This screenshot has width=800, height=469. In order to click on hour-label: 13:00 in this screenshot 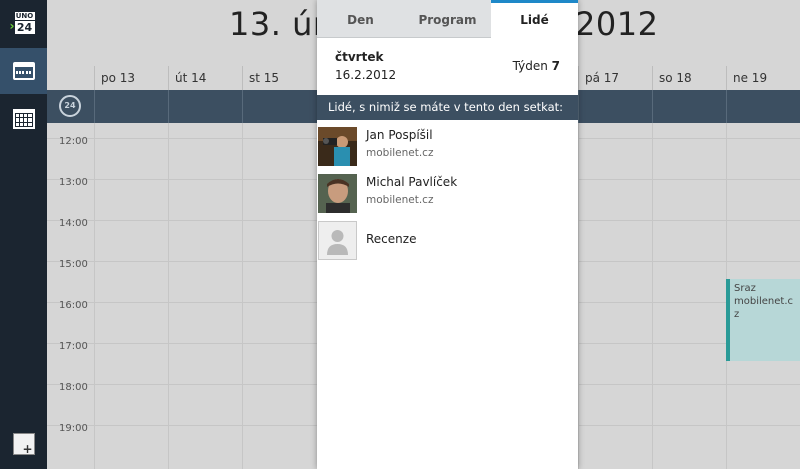, I will do `click(73, 182)`.